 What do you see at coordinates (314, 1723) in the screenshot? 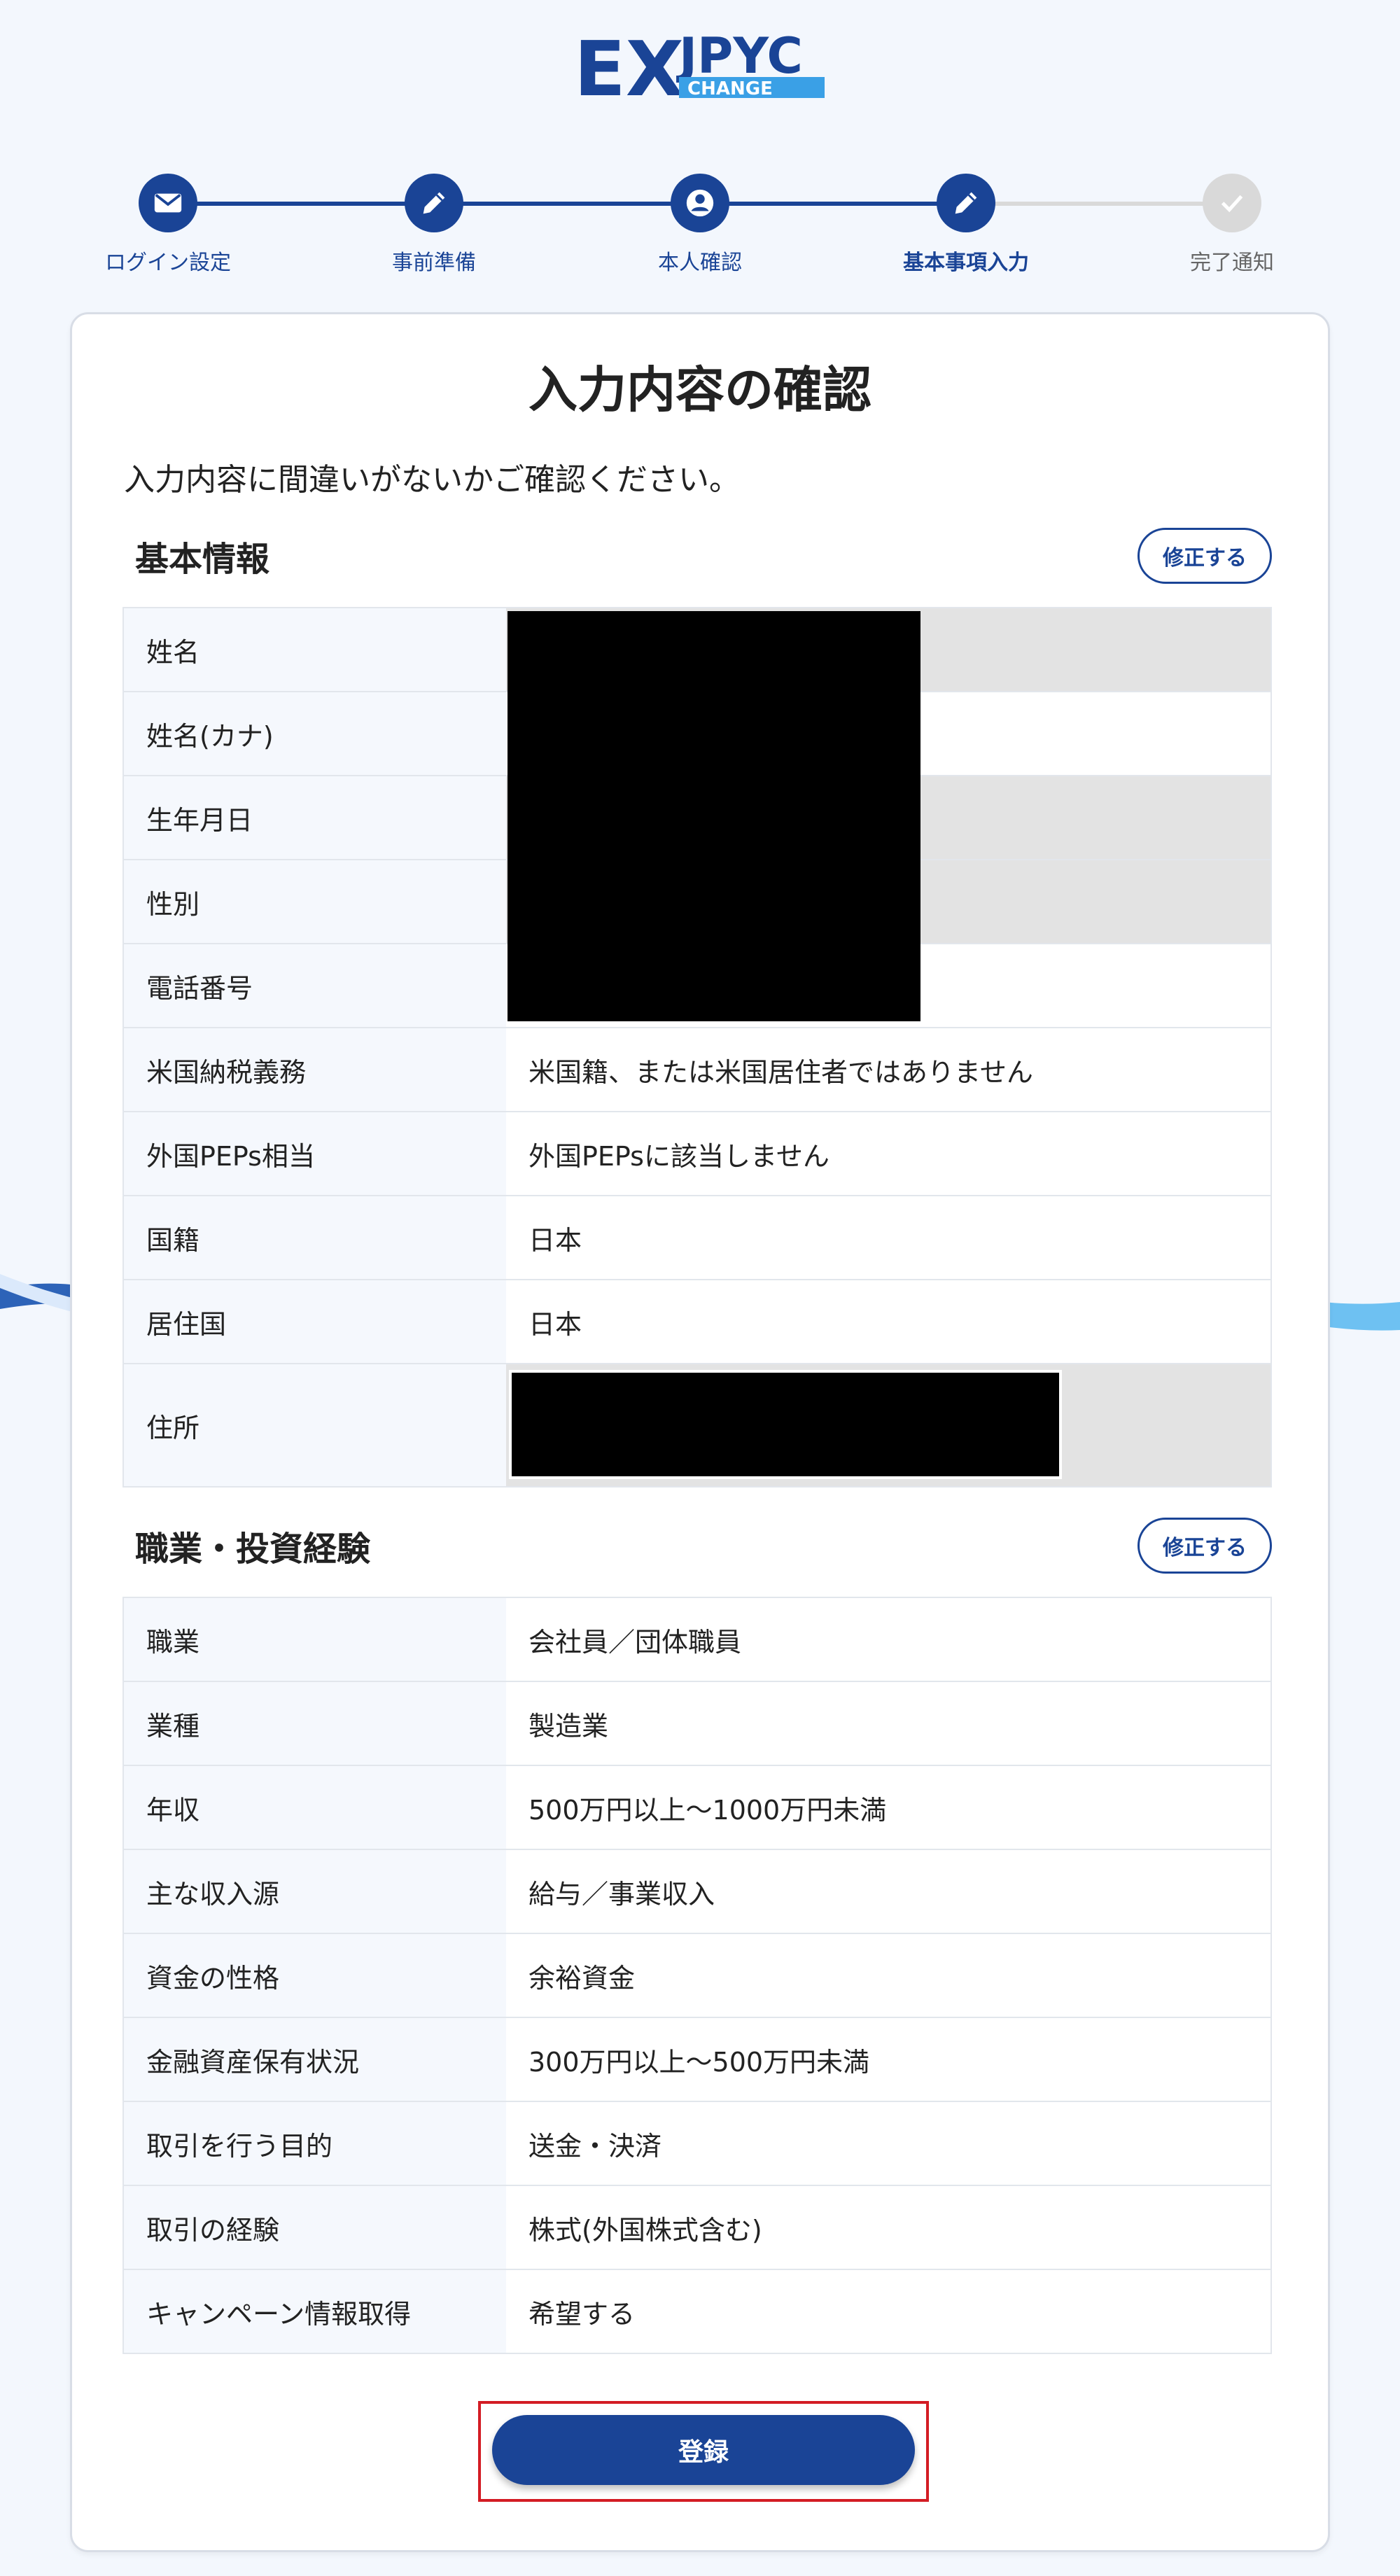
I see `row-label: 業種` at bounding box center [314, 1723].